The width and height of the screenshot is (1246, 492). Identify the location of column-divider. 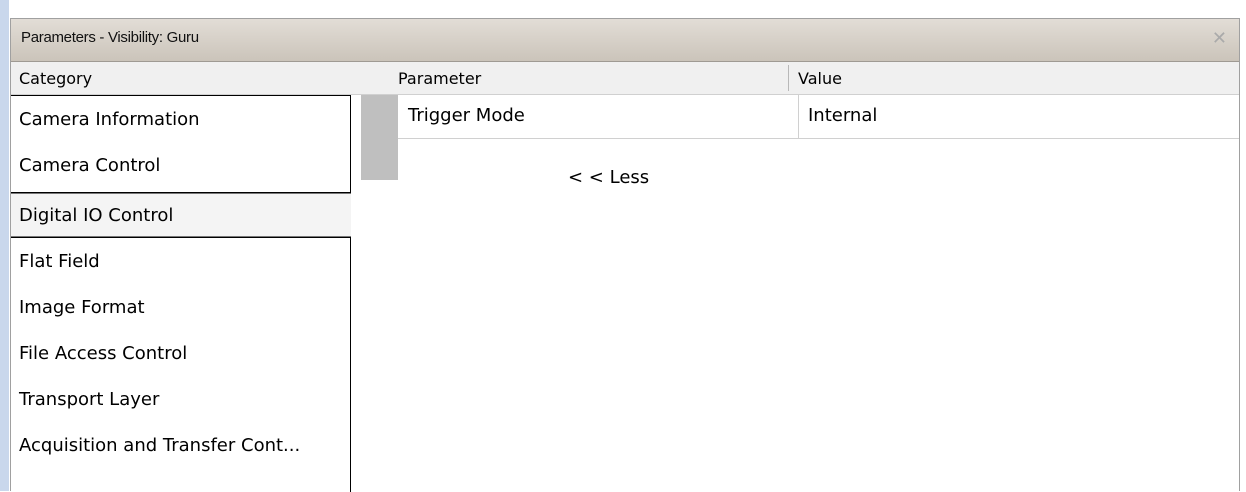
(788, 78).